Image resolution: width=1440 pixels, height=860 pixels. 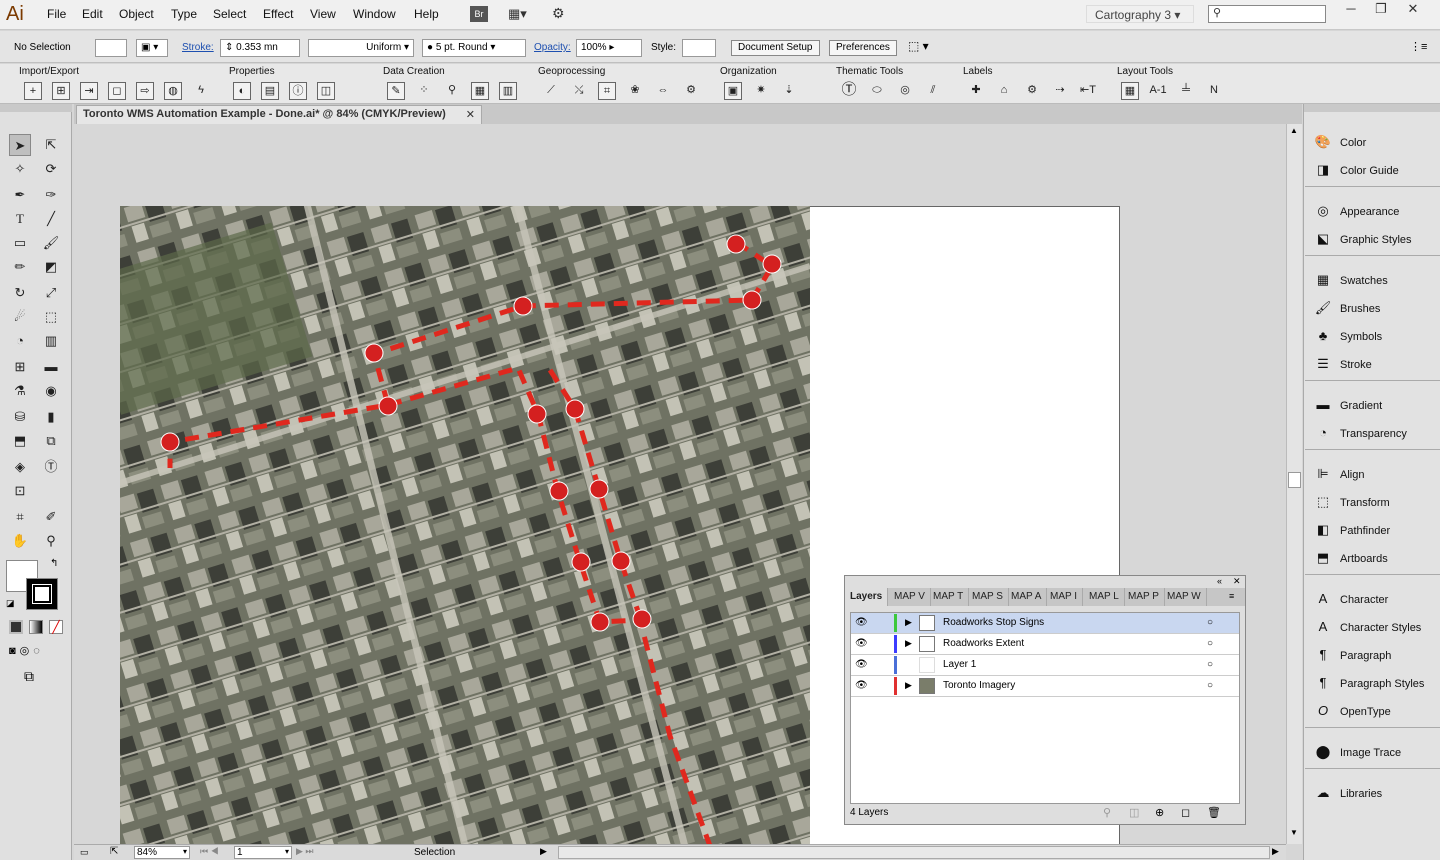 I want to click on screen-mode-icon: ⧉, so click(x=29, y=676).